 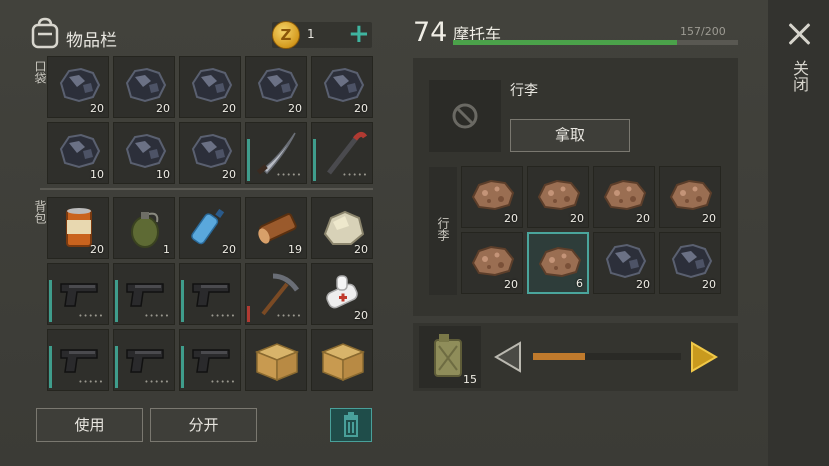 What do you see at coordinates (799, 76) in the screenshot?
I see `close-label: 关闭` at bounding box center [799, 76].